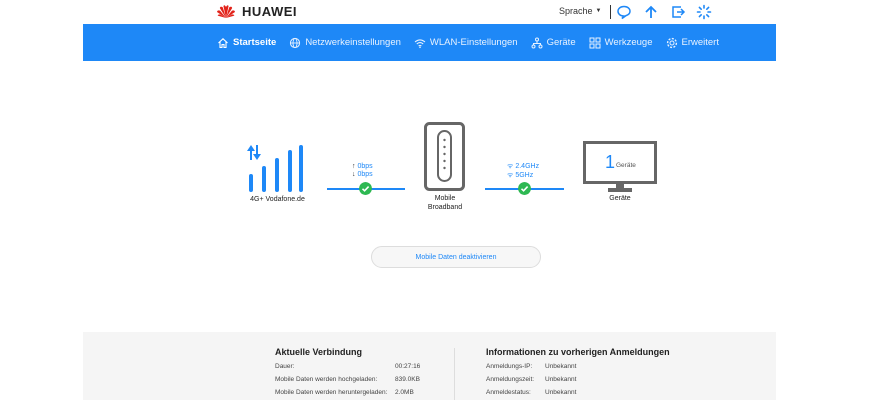 The width and height of the screenshot is (879, 400). What do you see at coordinates (365, 174) in the screenshot?
I see `download-rate-value: 0bps` at bounding box center [365, 174].